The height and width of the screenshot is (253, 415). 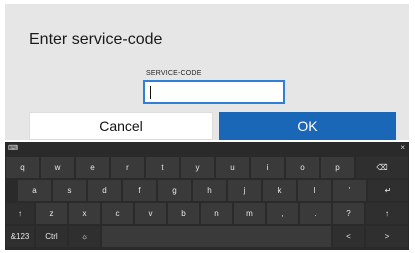 I want to click on key-q: q, so click(x=22, y=167).